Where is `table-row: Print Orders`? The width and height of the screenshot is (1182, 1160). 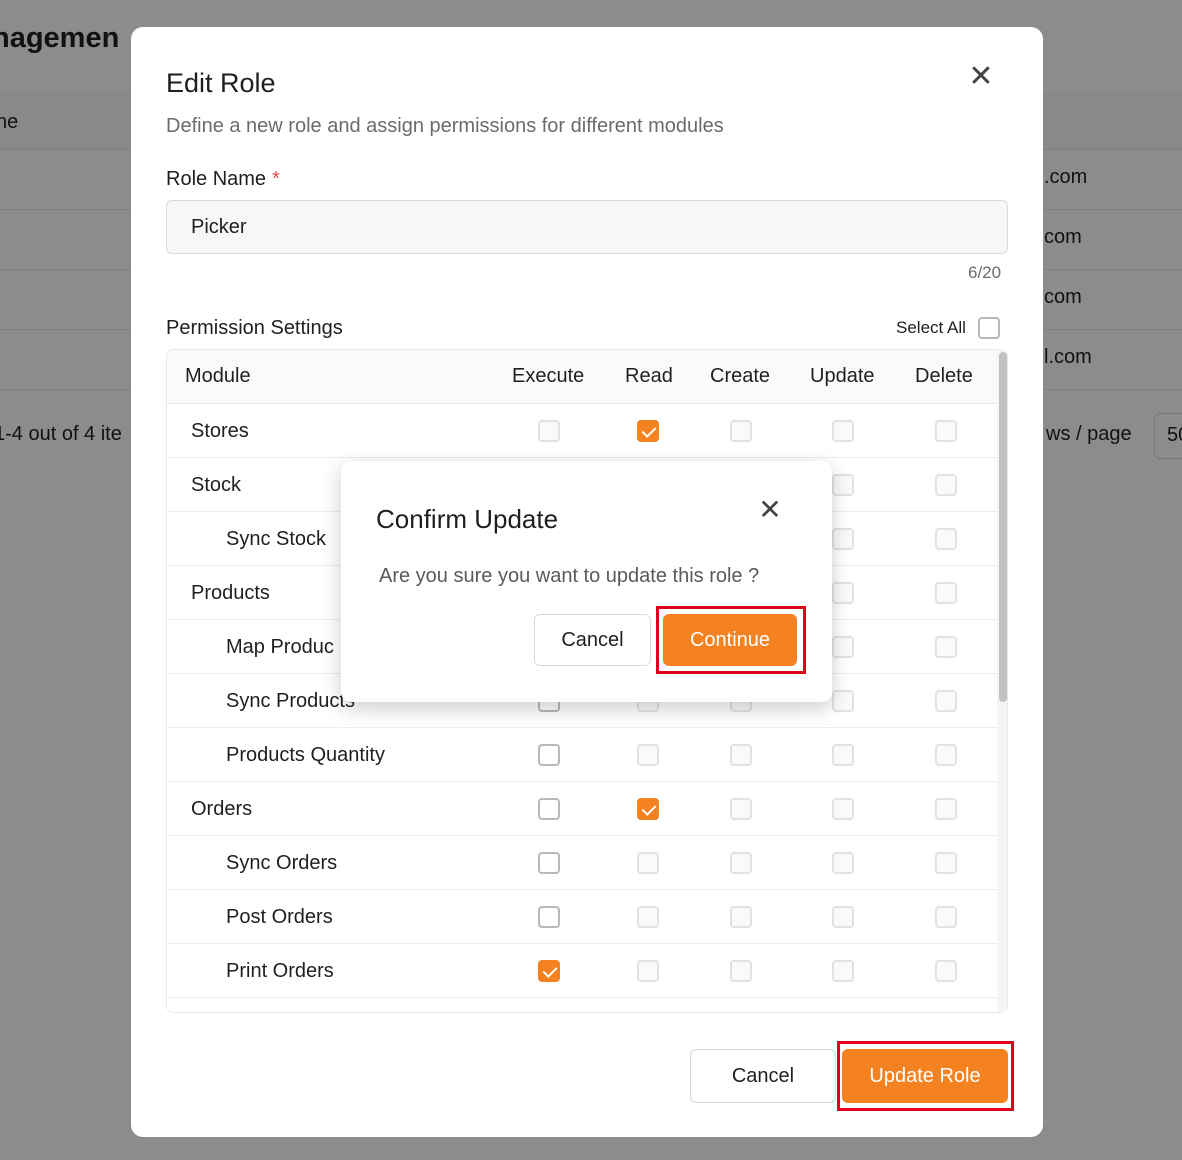 table-row: Print Orders is located at coordinates (582, 971).